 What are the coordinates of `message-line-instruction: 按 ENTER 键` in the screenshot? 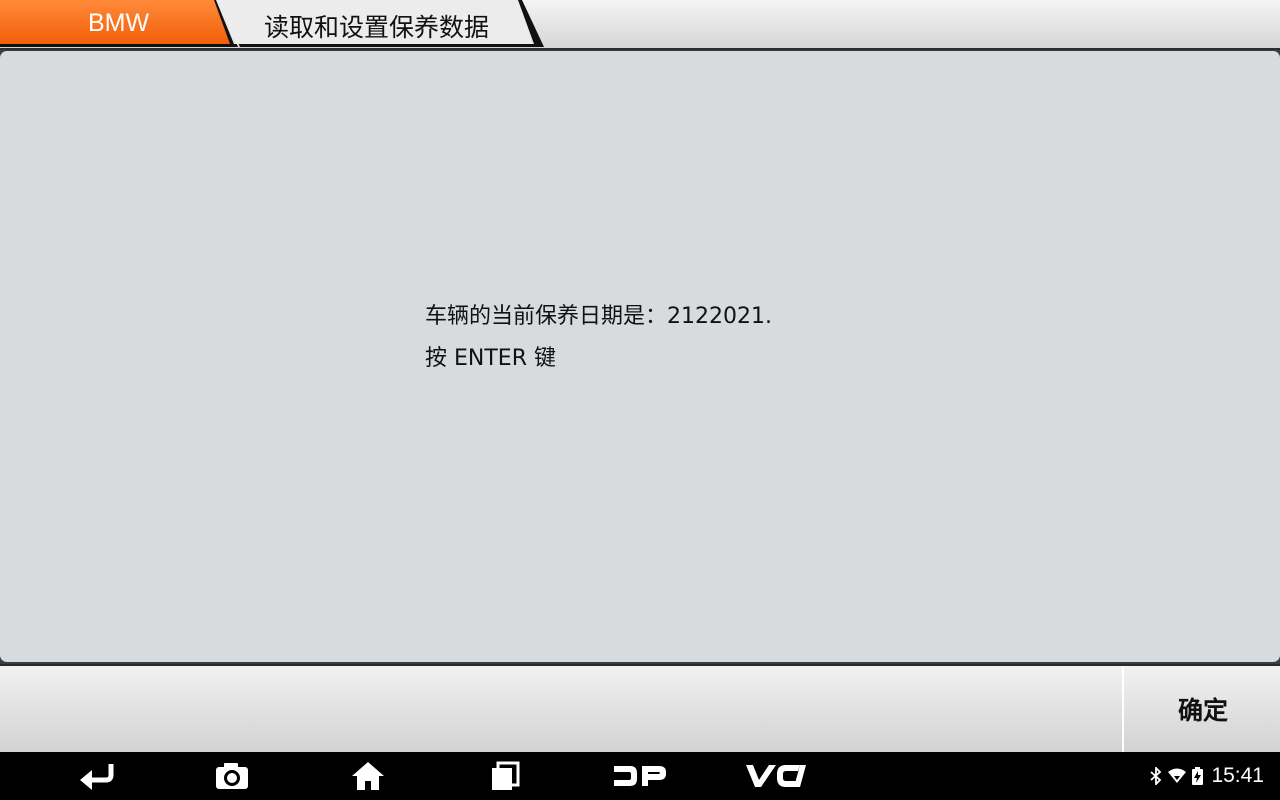 It's located at (490, 358).